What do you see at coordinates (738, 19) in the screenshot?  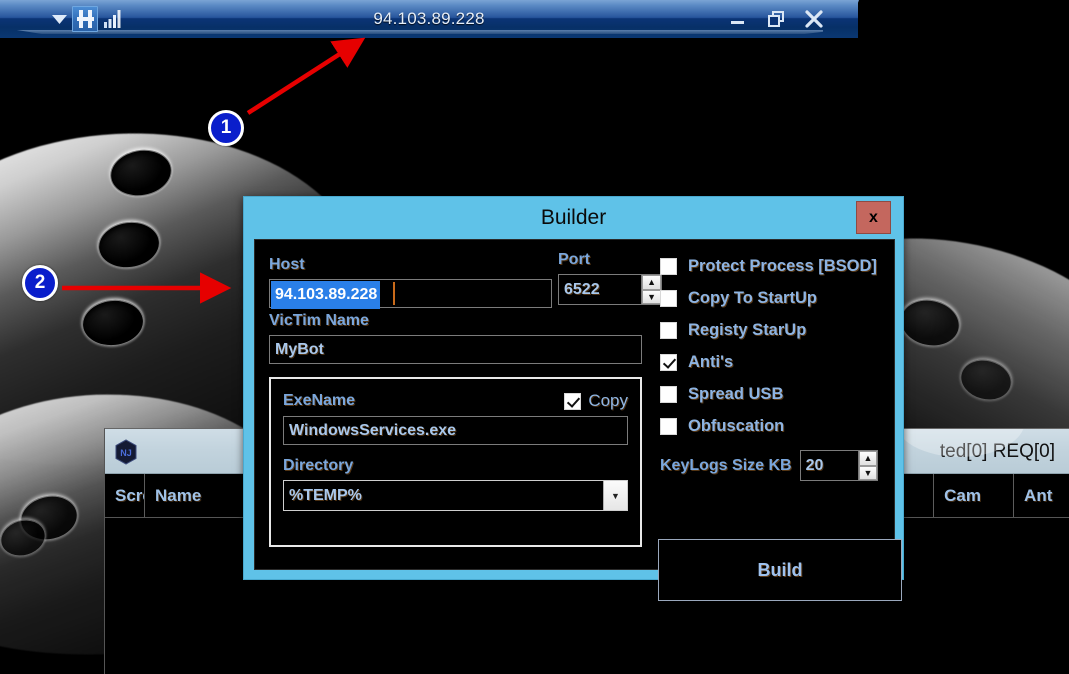 I see `minimize-icon` at bounding box center [738, 19].